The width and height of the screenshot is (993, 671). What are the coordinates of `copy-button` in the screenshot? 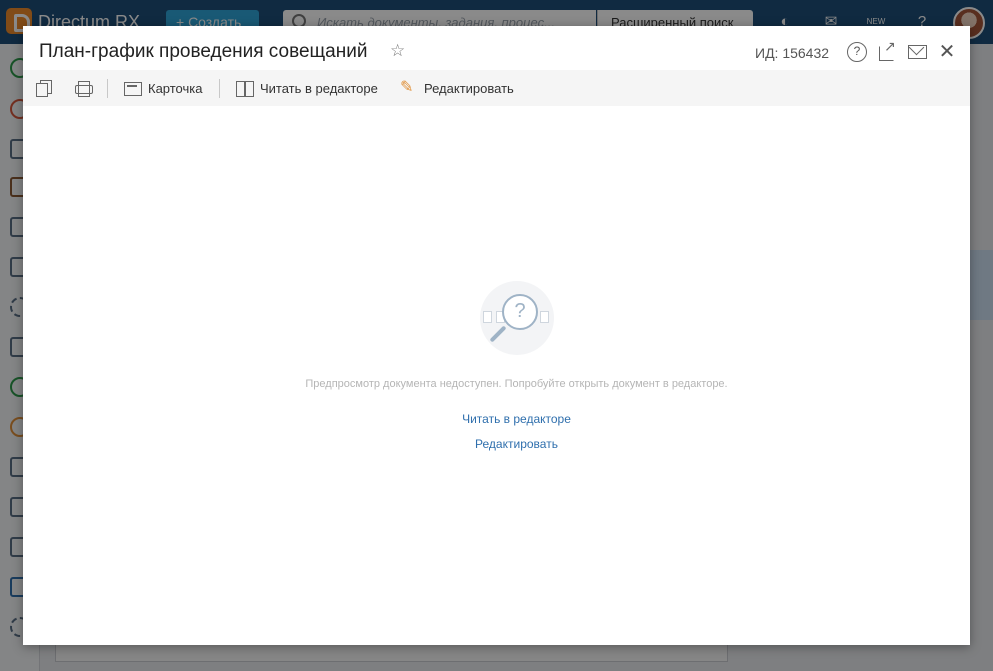 It's located at (44, 88).